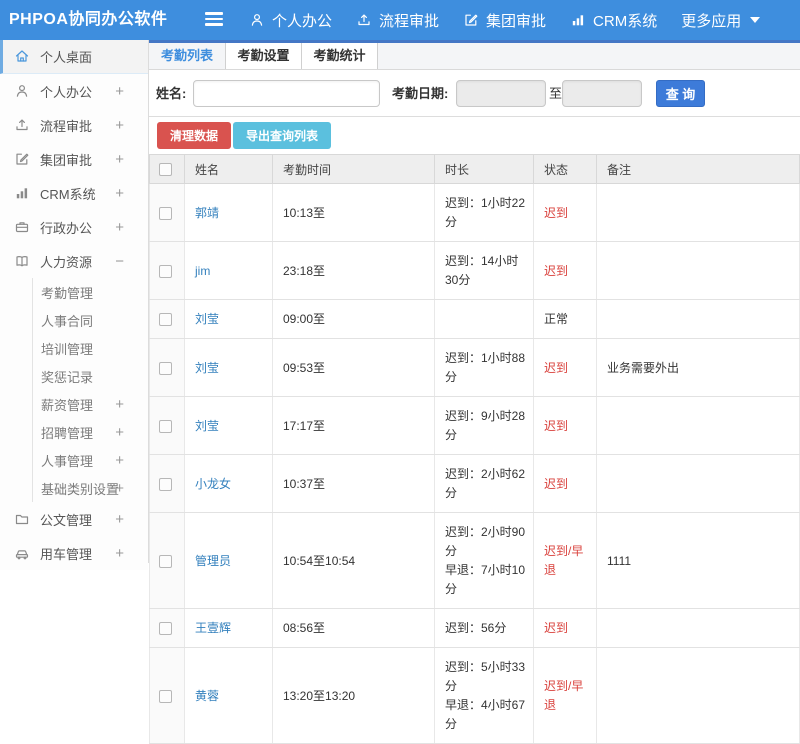 Image resolution: width=800 pixels, height=744 pixels. What do you see at coordinates (282, 135) in the screenshot?
I see `export-list-button: 导出查询列表` at bounding box center [282, 135].